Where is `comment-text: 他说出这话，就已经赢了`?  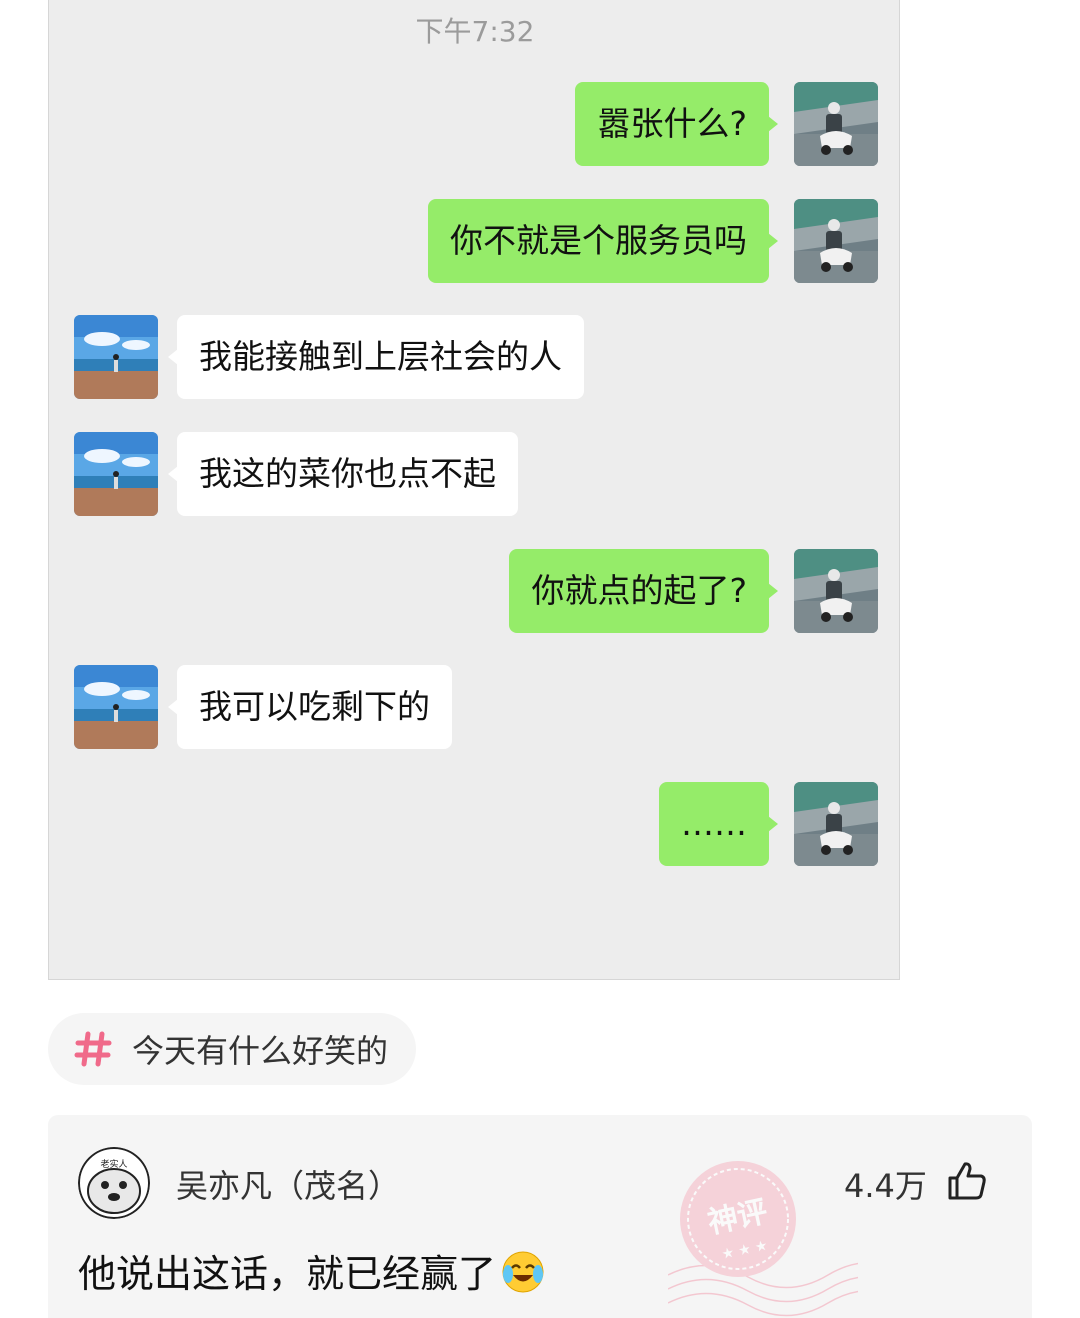
comment-text: 他说出这话，就已经赢了 is located at coordinates (312, 1270).